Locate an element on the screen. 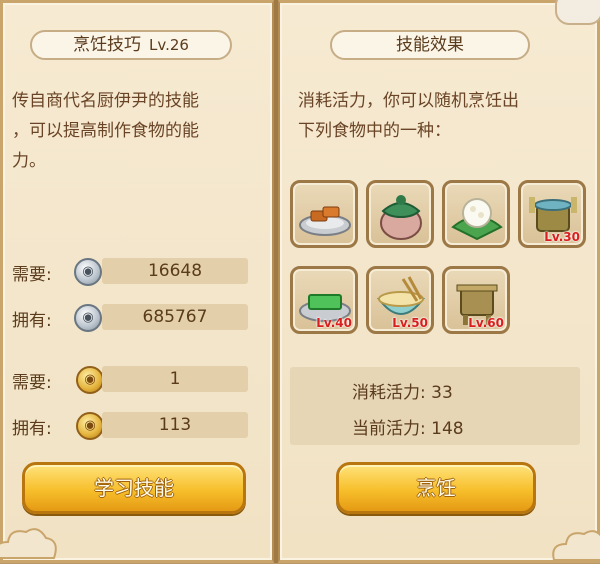 This screenshot has width=600, height=564. skill-title: 烹饪技巧 is located at coordinates (107, 45).